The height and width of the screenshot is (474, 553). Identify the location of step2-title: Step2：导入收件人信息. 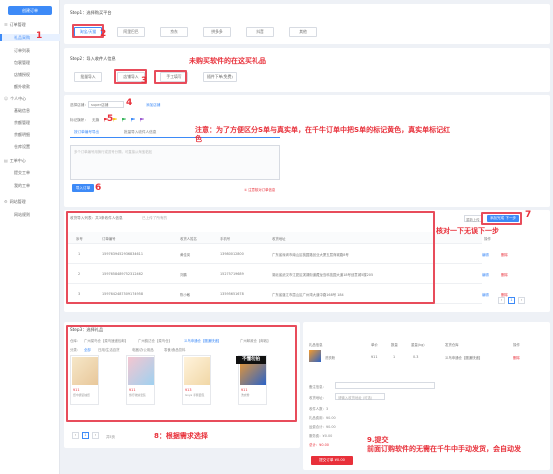
(93, 58).